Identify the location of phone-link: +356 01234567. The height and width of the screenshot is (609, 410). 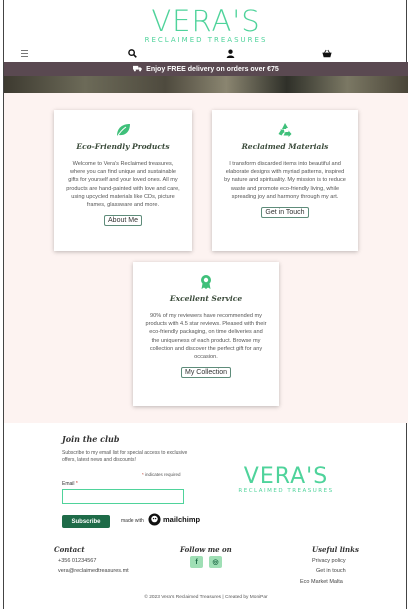
(77, 561).